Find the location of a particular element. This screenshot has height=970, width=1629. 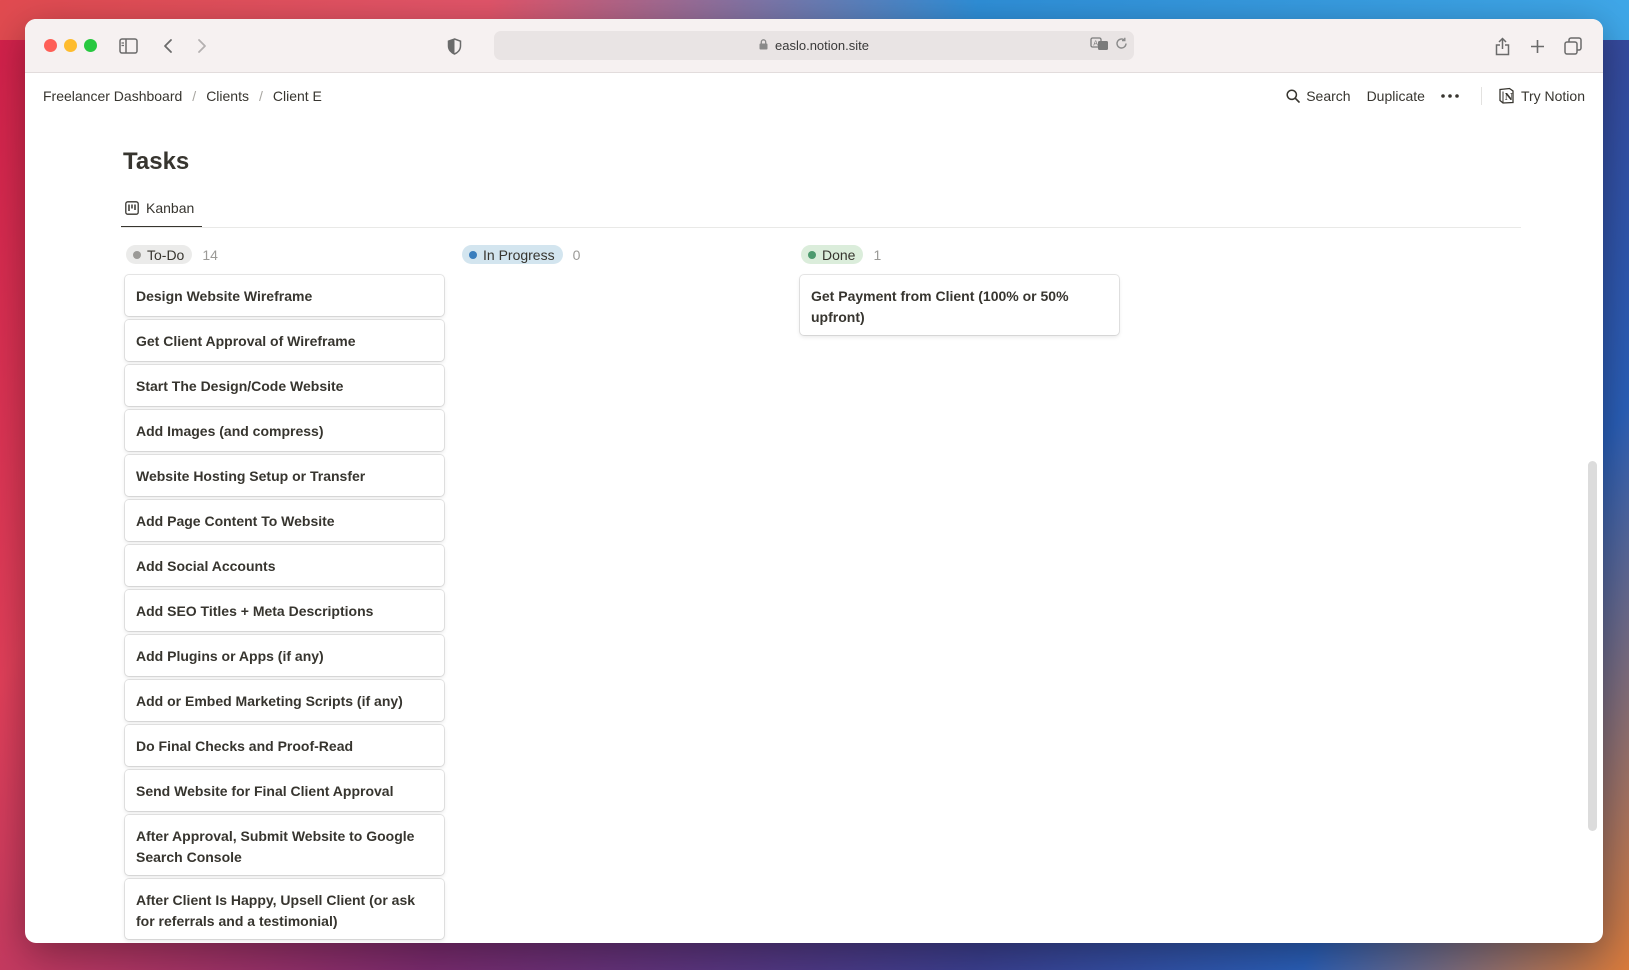

task-card: Add or Embed Marketing Scripts (if any) is located at coordinates (284, 700).